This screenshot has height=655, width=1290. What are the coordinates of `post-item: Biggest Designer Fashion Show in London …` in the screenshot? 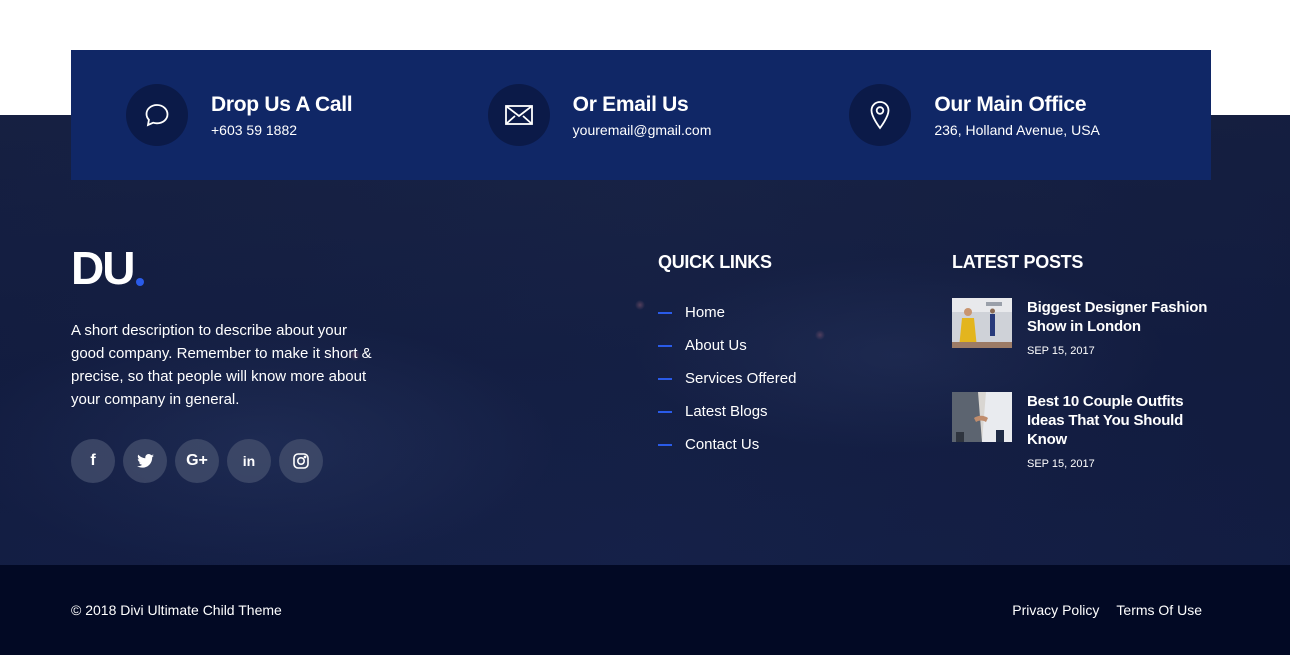 It's located at (1082, 327).